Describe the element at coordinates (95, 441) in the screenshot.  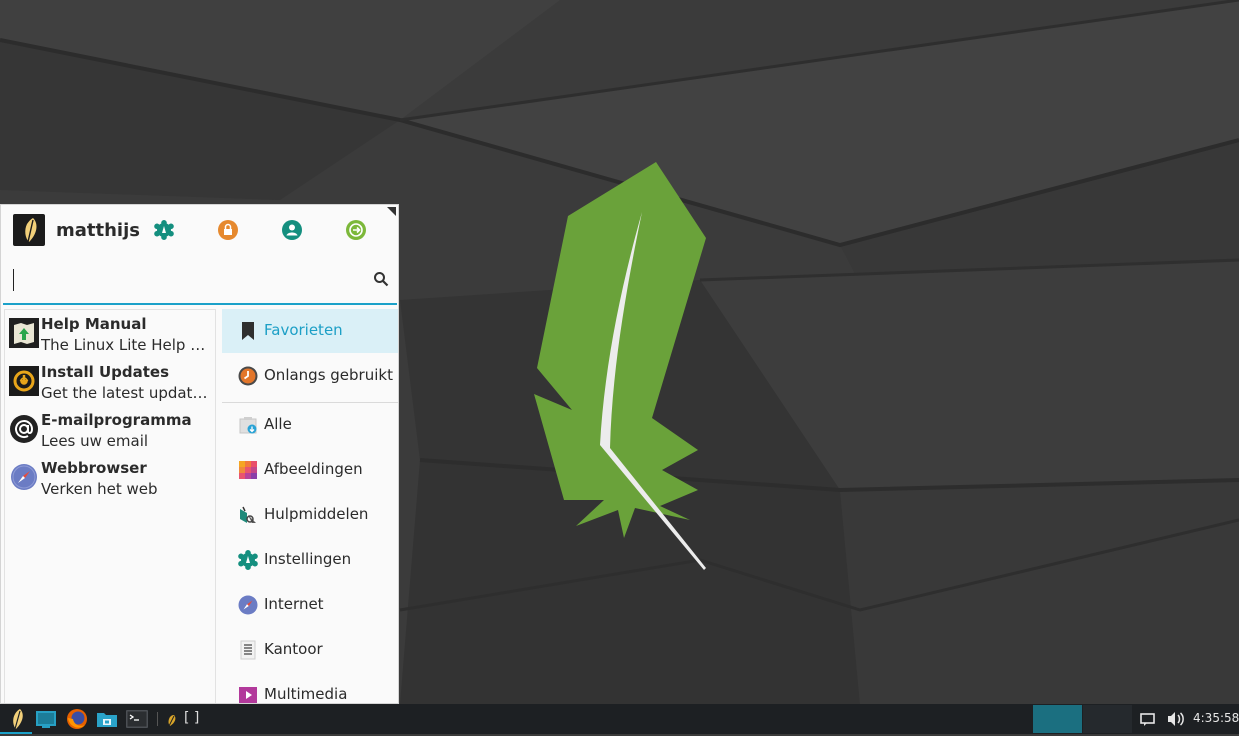
I see `list-item-description: Lees uw email` at that location.